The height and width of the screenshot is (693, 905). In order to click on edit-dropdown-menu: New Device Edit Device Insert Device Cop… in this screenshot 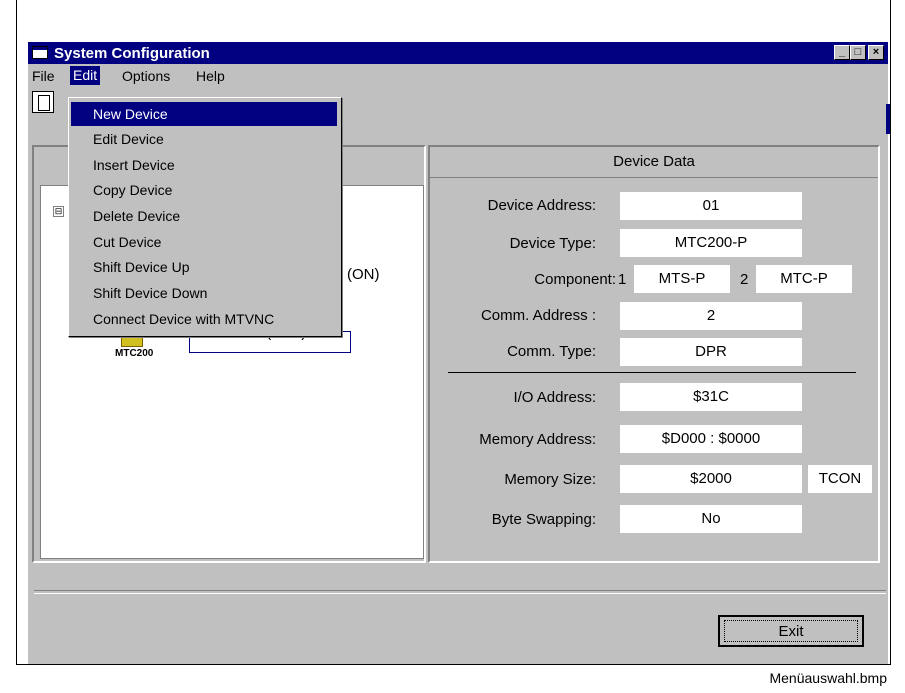, I will do `click(205, 217)`.